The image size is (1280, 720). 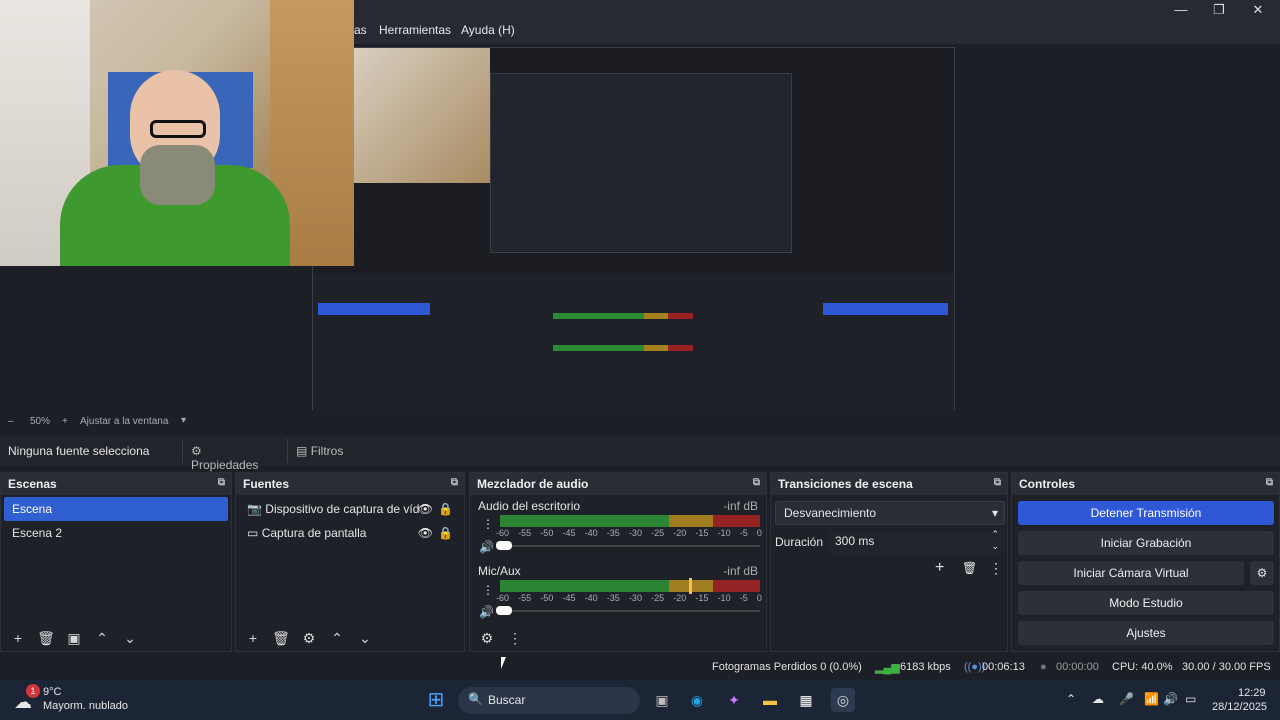 I want to click on meter-tick-label: -20, so click(x=680, y=598).